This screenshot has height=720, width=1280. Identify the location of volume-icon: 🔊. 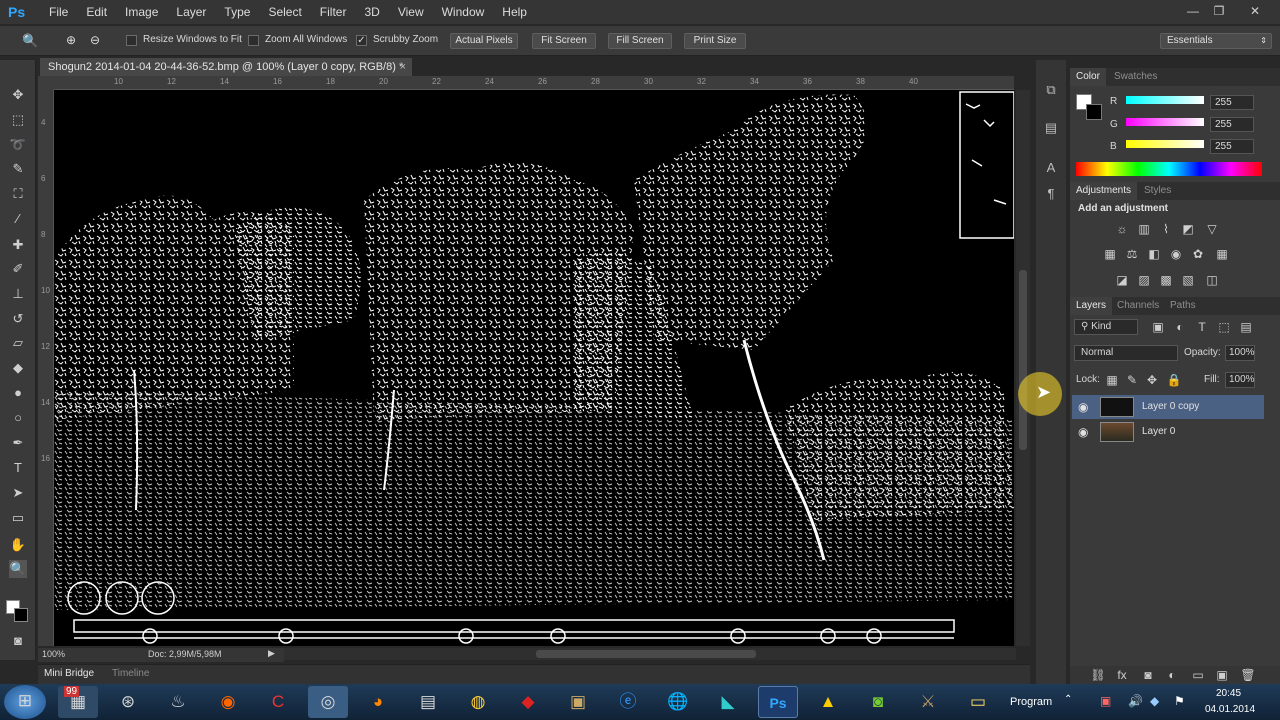
(1135, 701).